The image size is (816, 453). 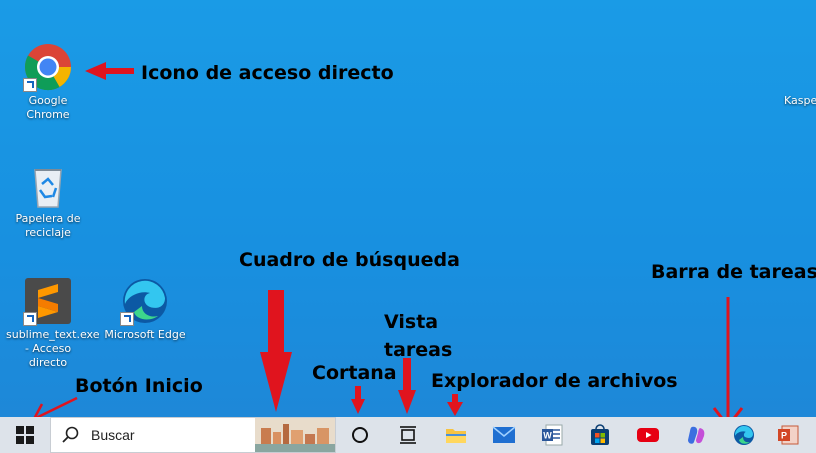 What do you see at coordinates (53, 348) in the screenshot?
I see `desktop-icon-label: sublime_text.exe - Acceso directo` at bounding box center [53, 348].